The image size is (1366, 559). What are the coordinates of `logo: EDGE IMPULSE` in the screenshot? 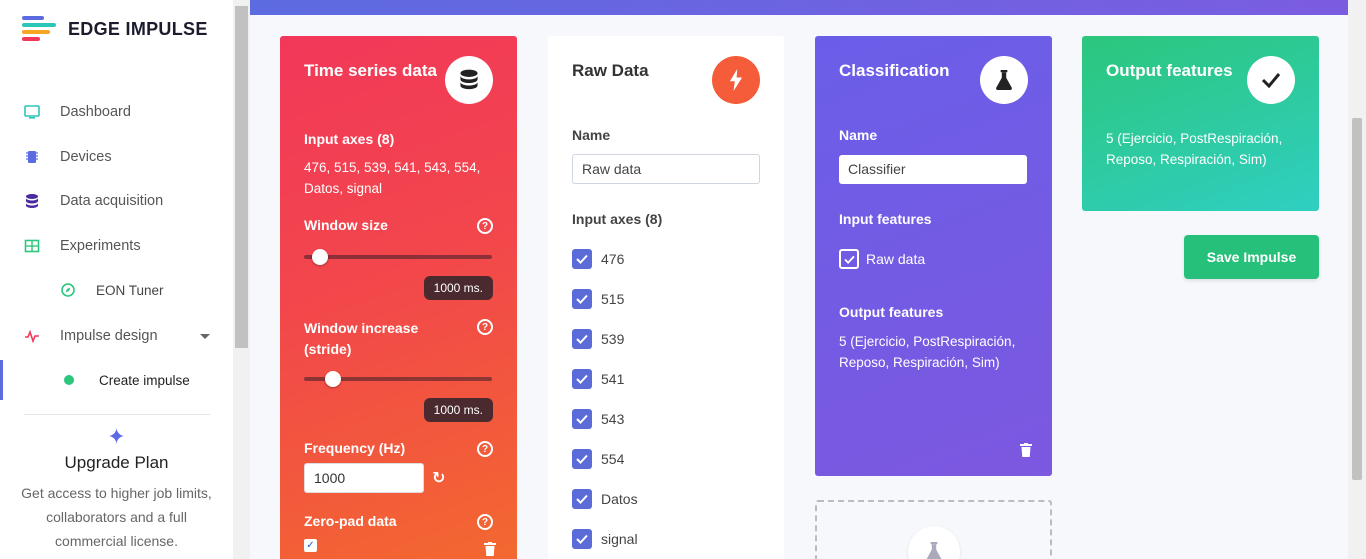 It's located at (115, 29).